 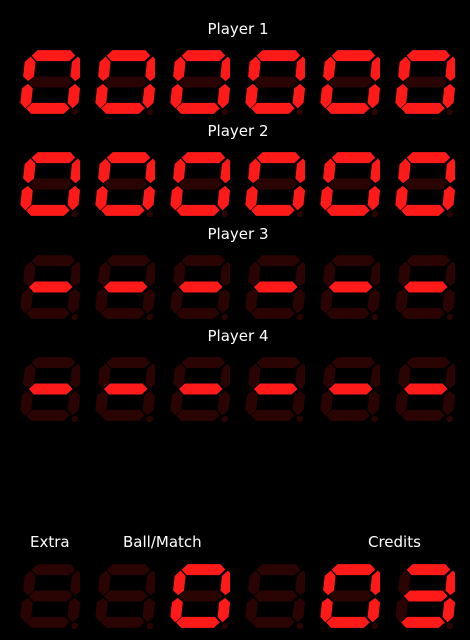 I want to click on player-4-label: Player 4, so click(x=238, y=336).